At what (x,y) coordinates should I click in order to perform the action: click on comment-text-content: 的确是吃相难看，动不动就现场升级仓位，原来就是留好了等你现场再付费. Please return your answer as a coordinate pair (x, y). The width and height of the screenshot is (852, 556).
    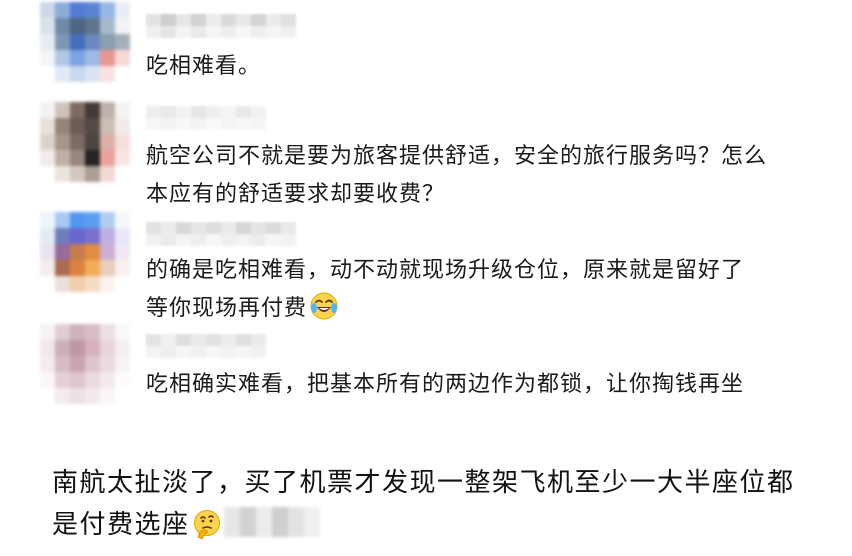
    Looking at the image, I should click on (445, 289).